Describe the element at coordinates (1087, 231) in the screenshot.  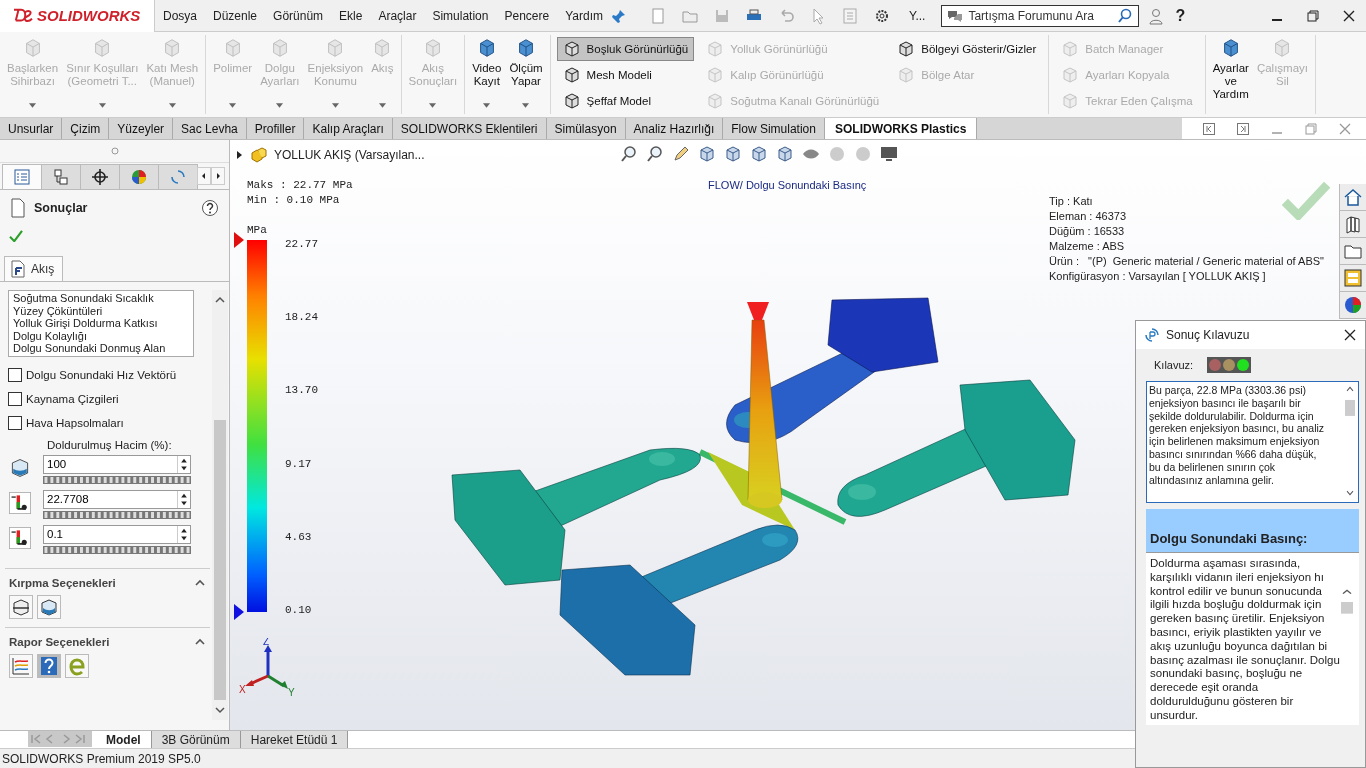
I see `info-line: Düğüm : 16533` at that location.